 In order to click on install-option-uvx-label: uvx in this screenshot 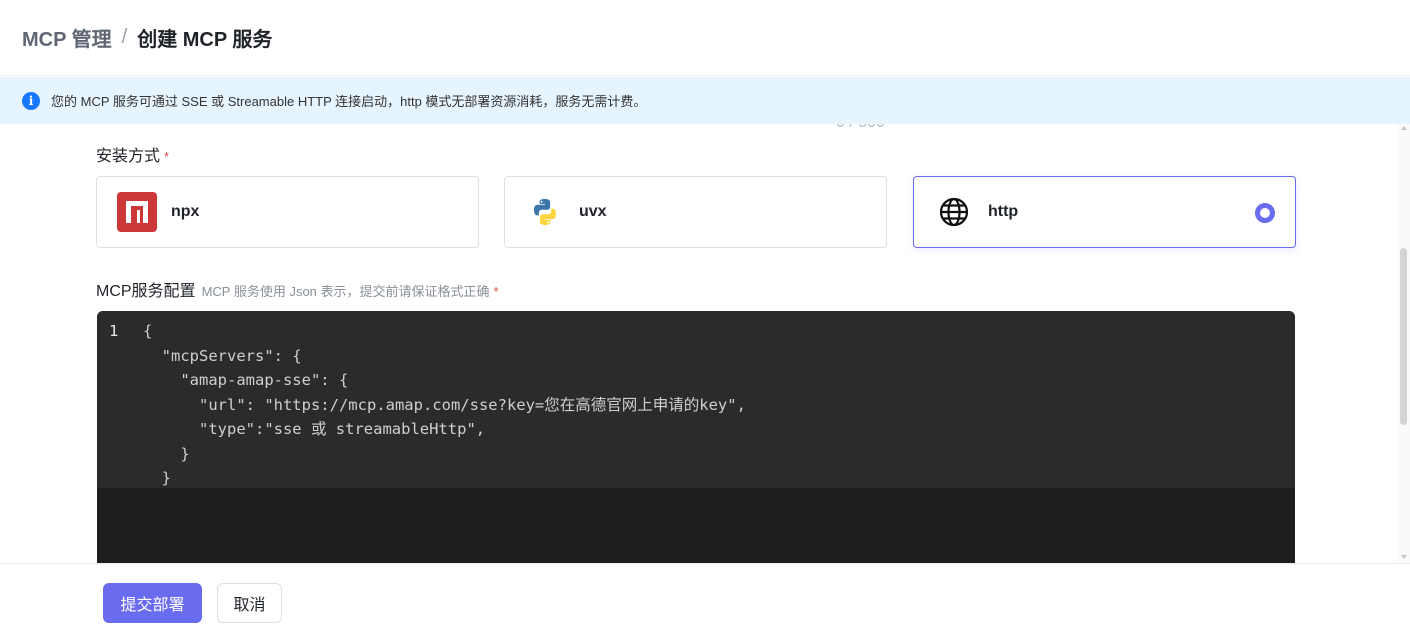, I will do `click(593, 211)`.